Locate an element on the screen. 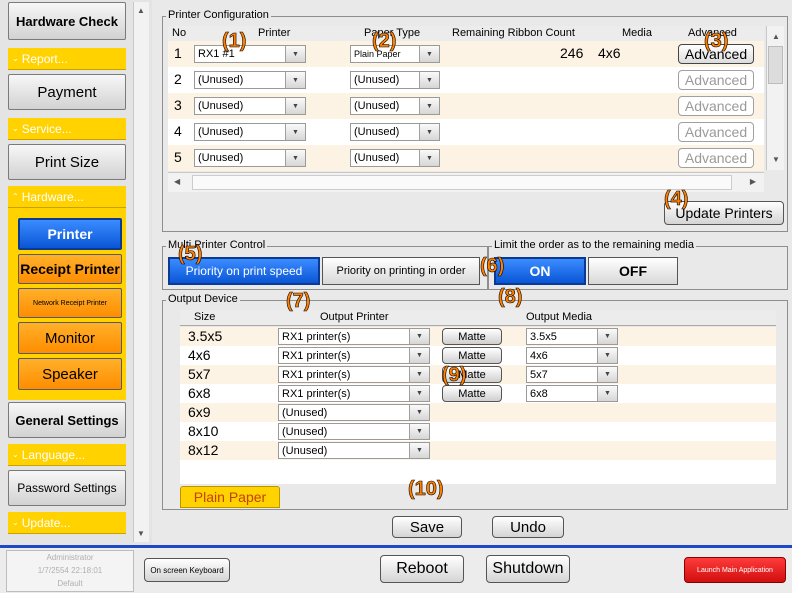 This screenshot has height=593, width=792. output-row: 3.5x5 RX1 printer(s) ▼ Matte 3.5x5 ▼ is located at coordinates (478, 336).